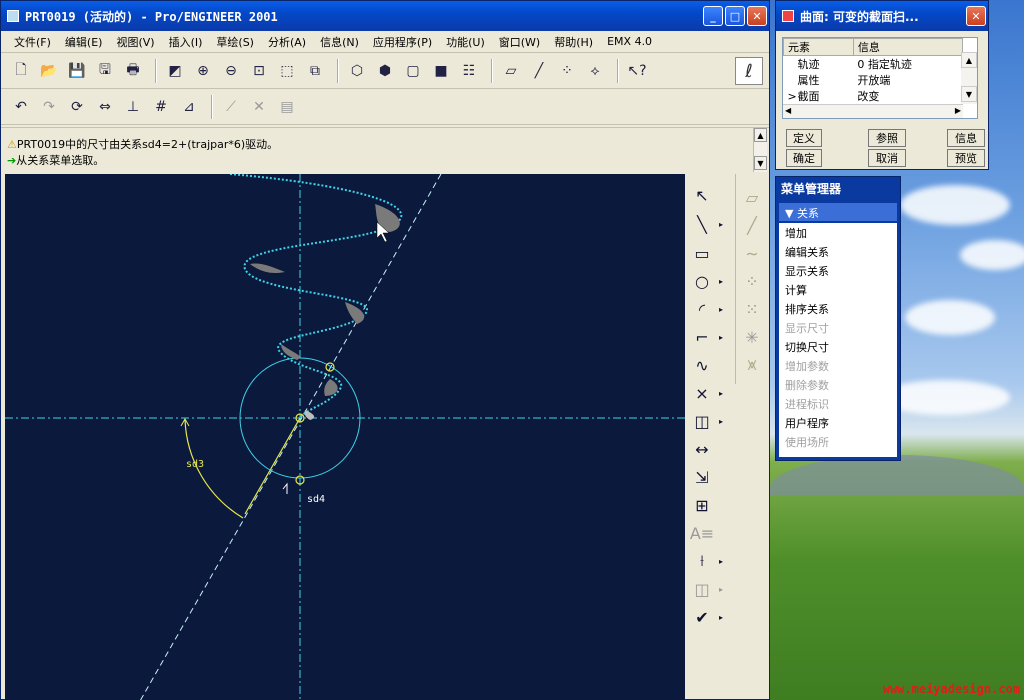 This screenshot has width=1024, height=700. What do you see at coordinates (195, 464) in the screenshot?
I see `dimension-sd3: sd3` at bounding box center [195, 464].